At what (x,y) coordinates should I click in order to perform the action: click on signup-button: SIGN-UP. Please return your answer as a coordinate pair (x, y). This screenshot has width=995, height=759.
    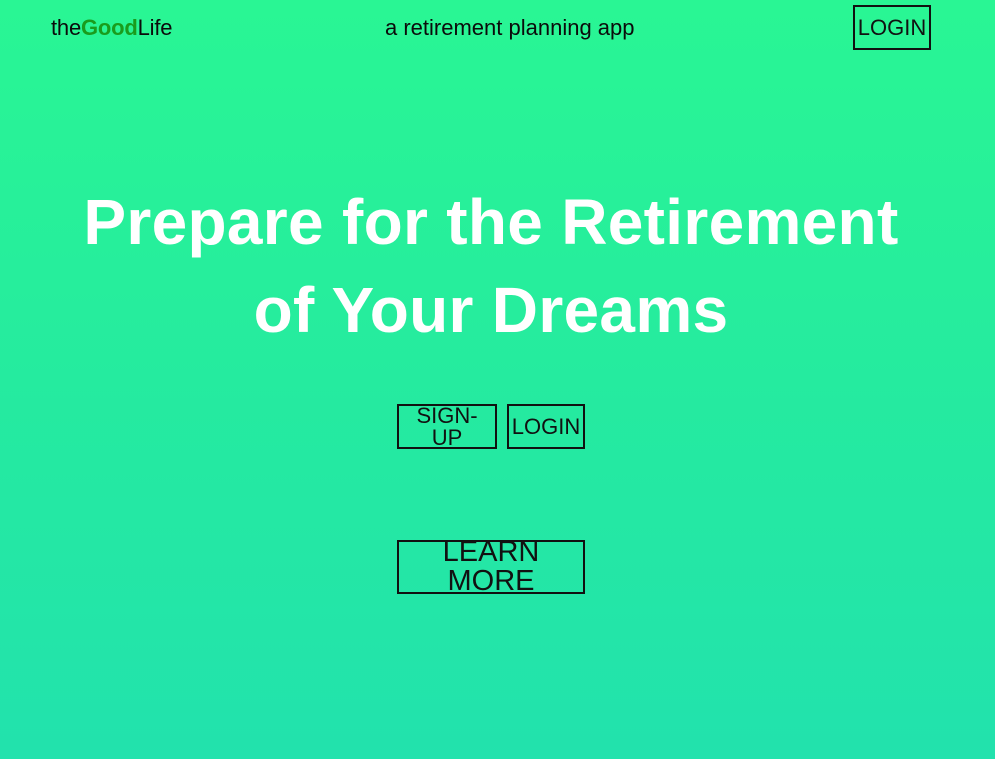
    Looking at the image, I should click on (447, 426).